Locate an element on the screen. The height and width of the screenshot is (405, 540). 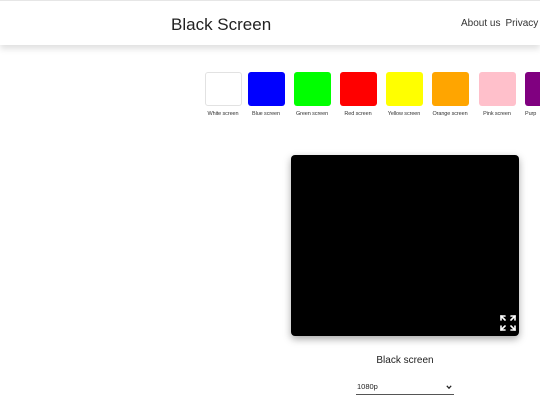
swatch-orange: Orange screen is located at coordinates (450, 94).